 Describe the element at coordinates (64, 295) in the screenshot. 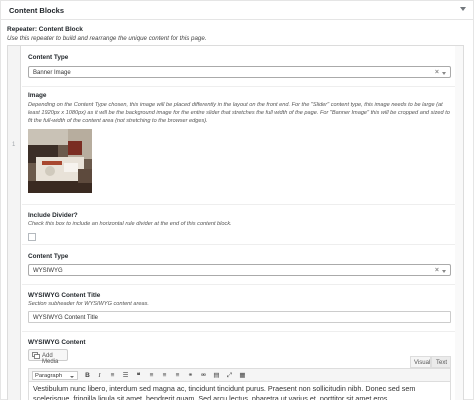

I see `wysiwyg-title-label: WYSIWYG Content Title` at that location.